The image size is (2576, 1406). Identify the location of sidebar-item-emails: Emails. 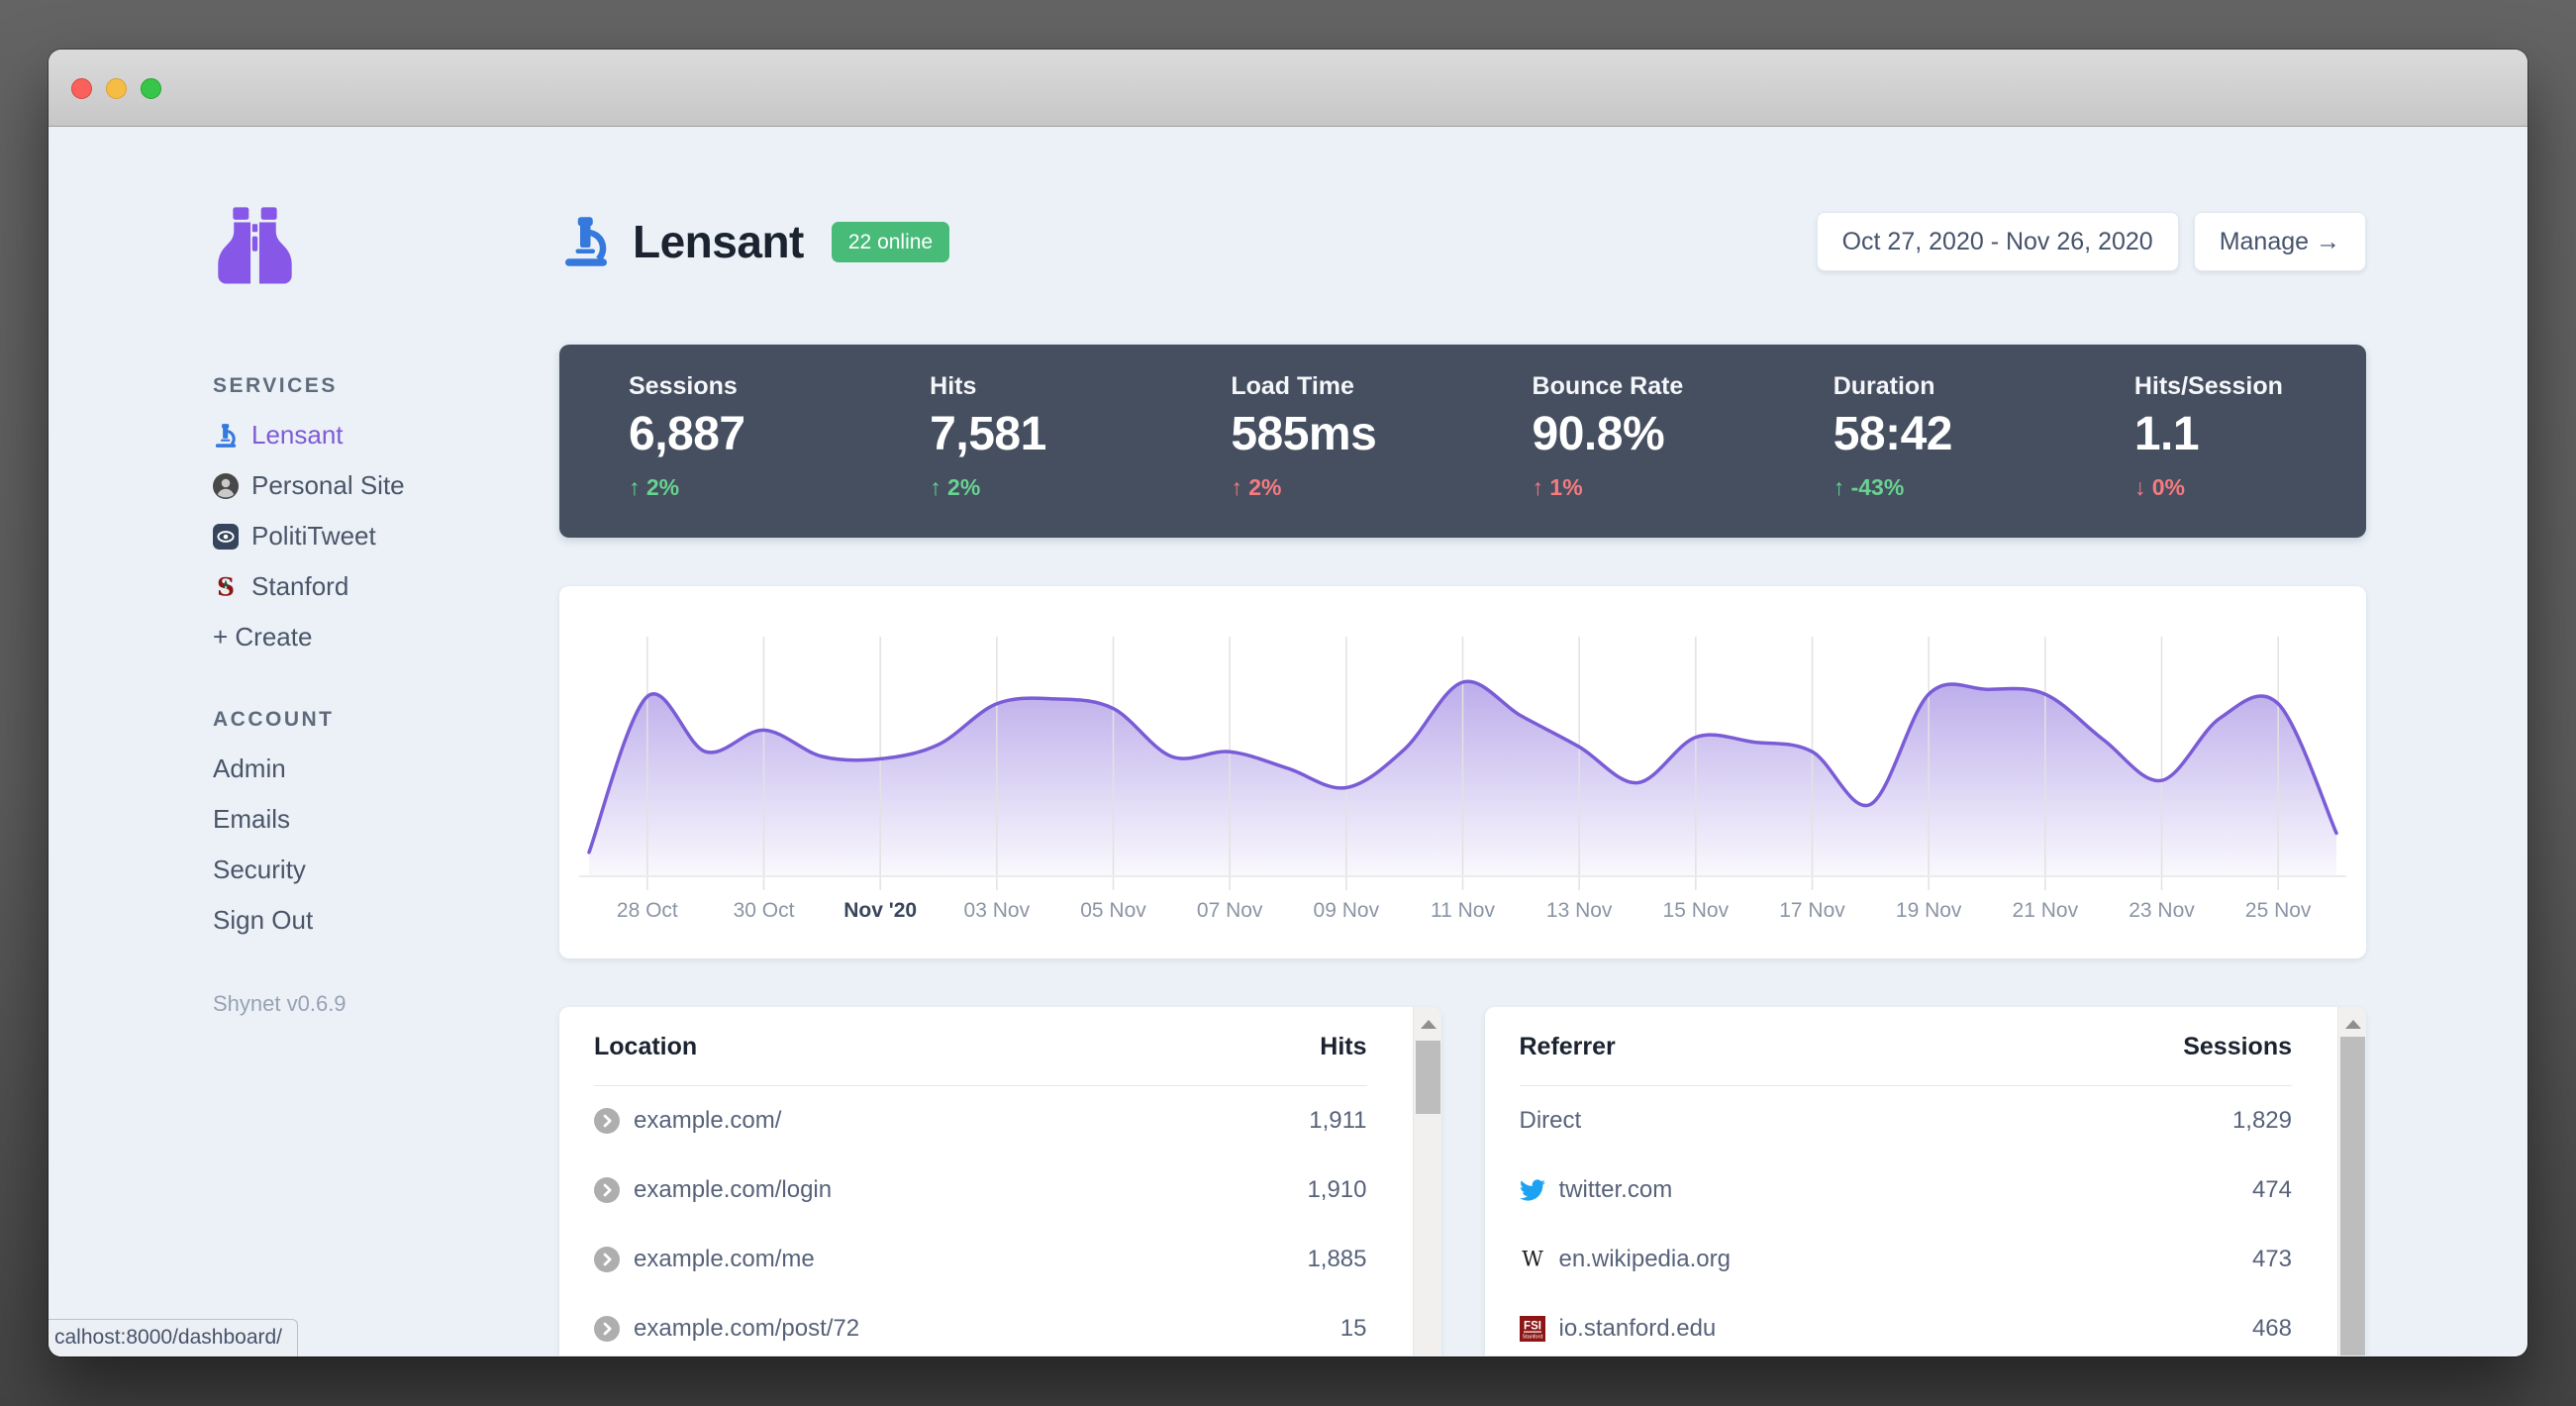
(386, 820).